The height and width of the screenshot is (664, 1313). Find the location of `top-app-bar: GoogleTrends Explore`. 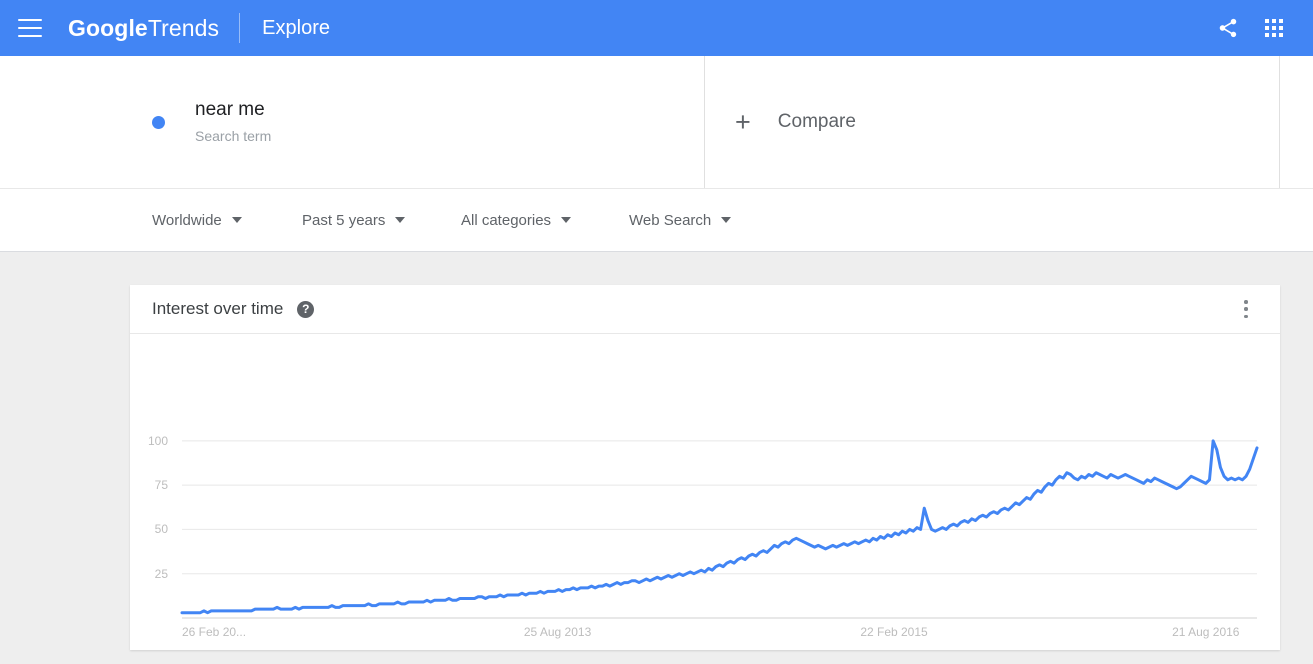

top-app-bar: GoogleTrends Explore is located at coordinates (656, 28).